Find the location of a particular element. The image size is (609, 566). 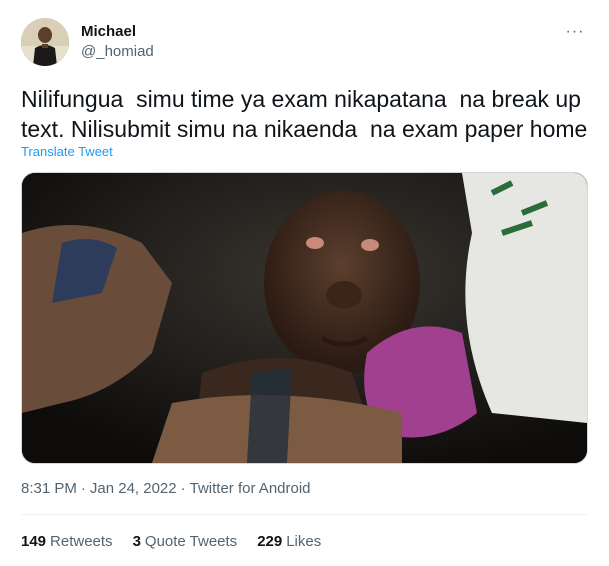

translate-tweet-link: Translate Tweet is located at coordinates (67, 151).